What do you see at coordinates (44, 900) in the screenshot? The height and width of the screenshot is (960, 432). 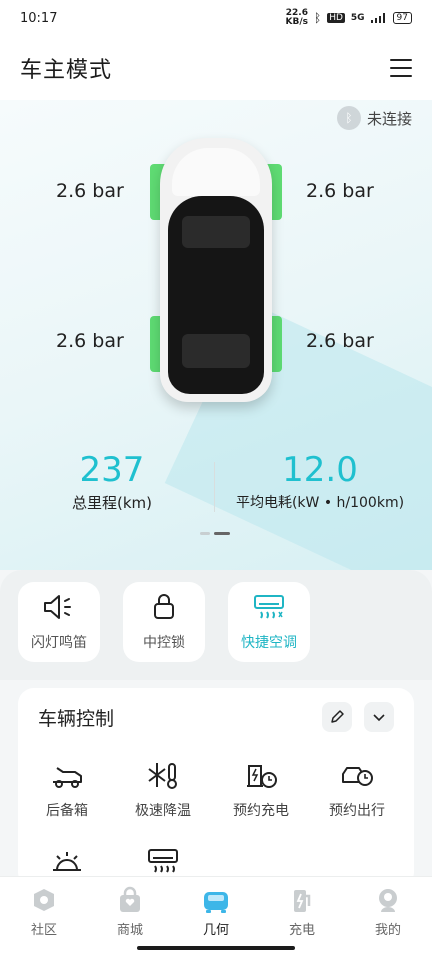 I see `community-icon` at bounding box center [44, 900].